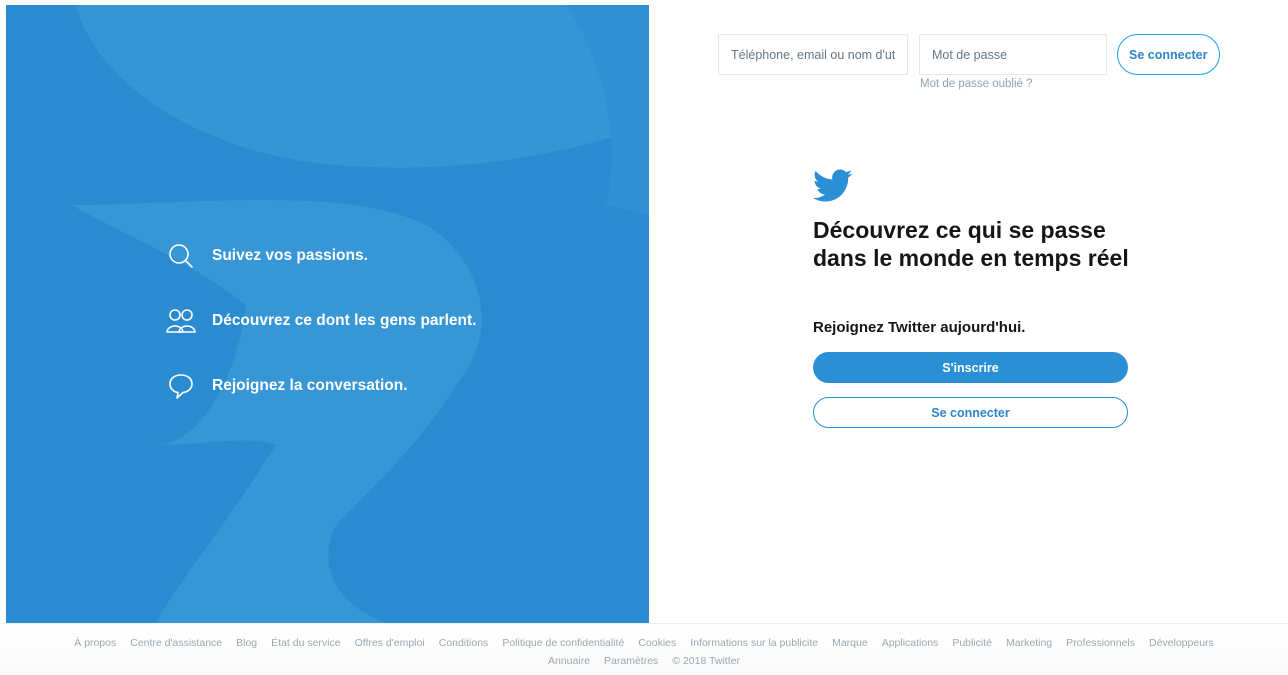  Describe the element at coordinates (290, 255) in the screenshot. I see `feature-text: Suivez vos passions.` at that location.